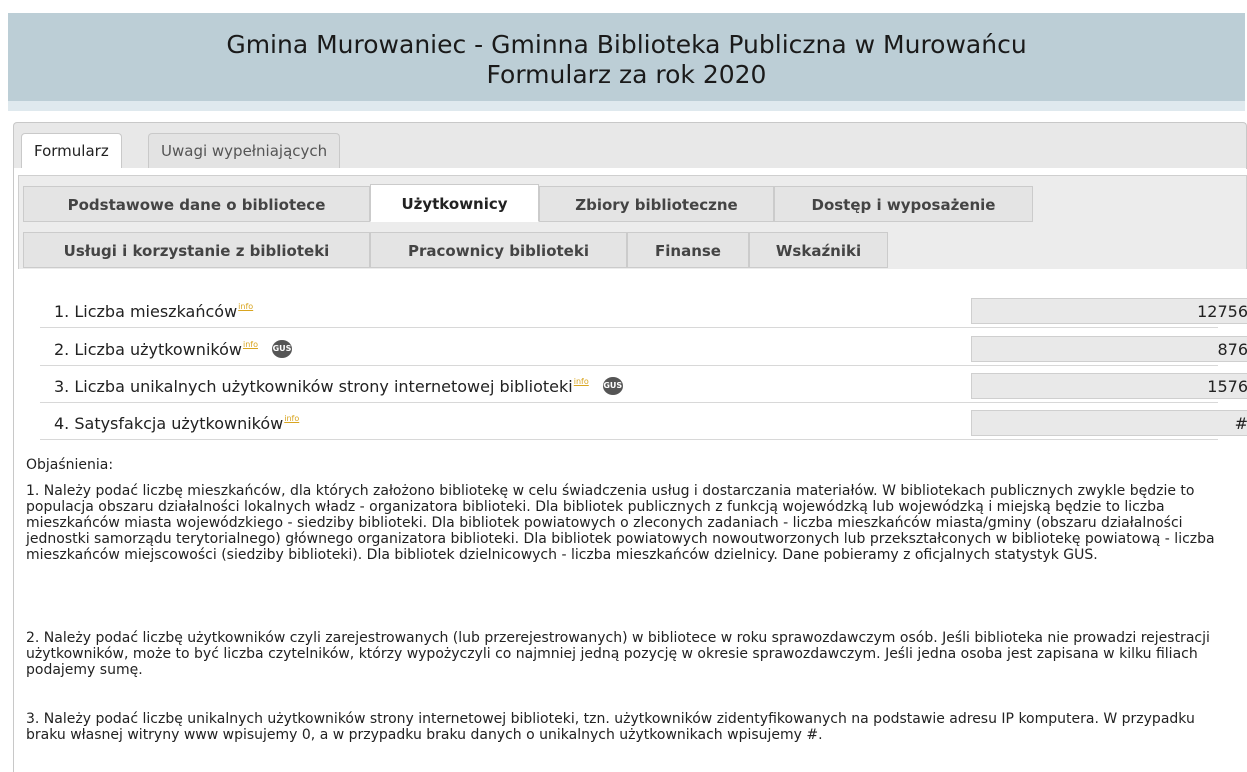 The image size is (1247, 772). Describe the element at coordinates (148, 349) in the screenshot. I see `field-label: 2. Liczba użytkowników` at that location.